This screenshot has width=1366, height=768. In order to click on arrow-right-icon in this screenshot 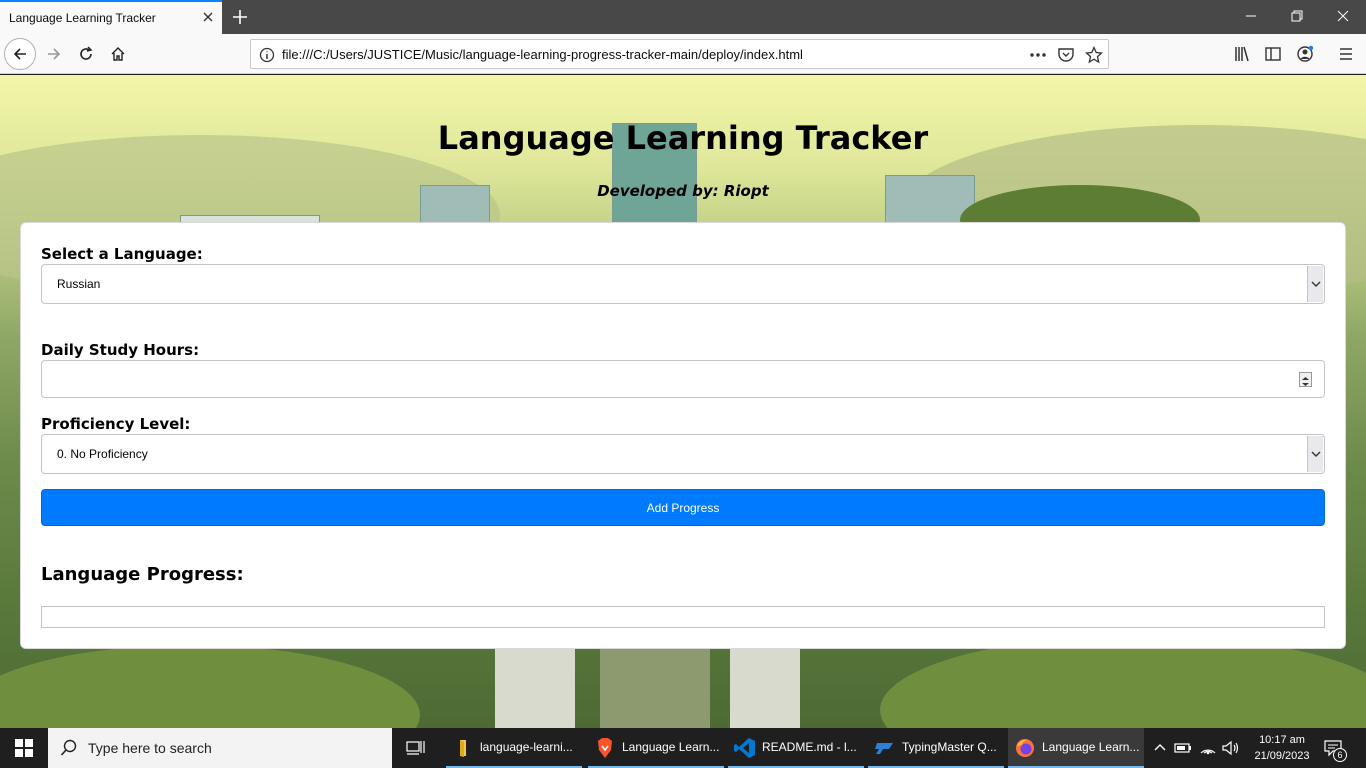, I will do `click(54, 54)`.